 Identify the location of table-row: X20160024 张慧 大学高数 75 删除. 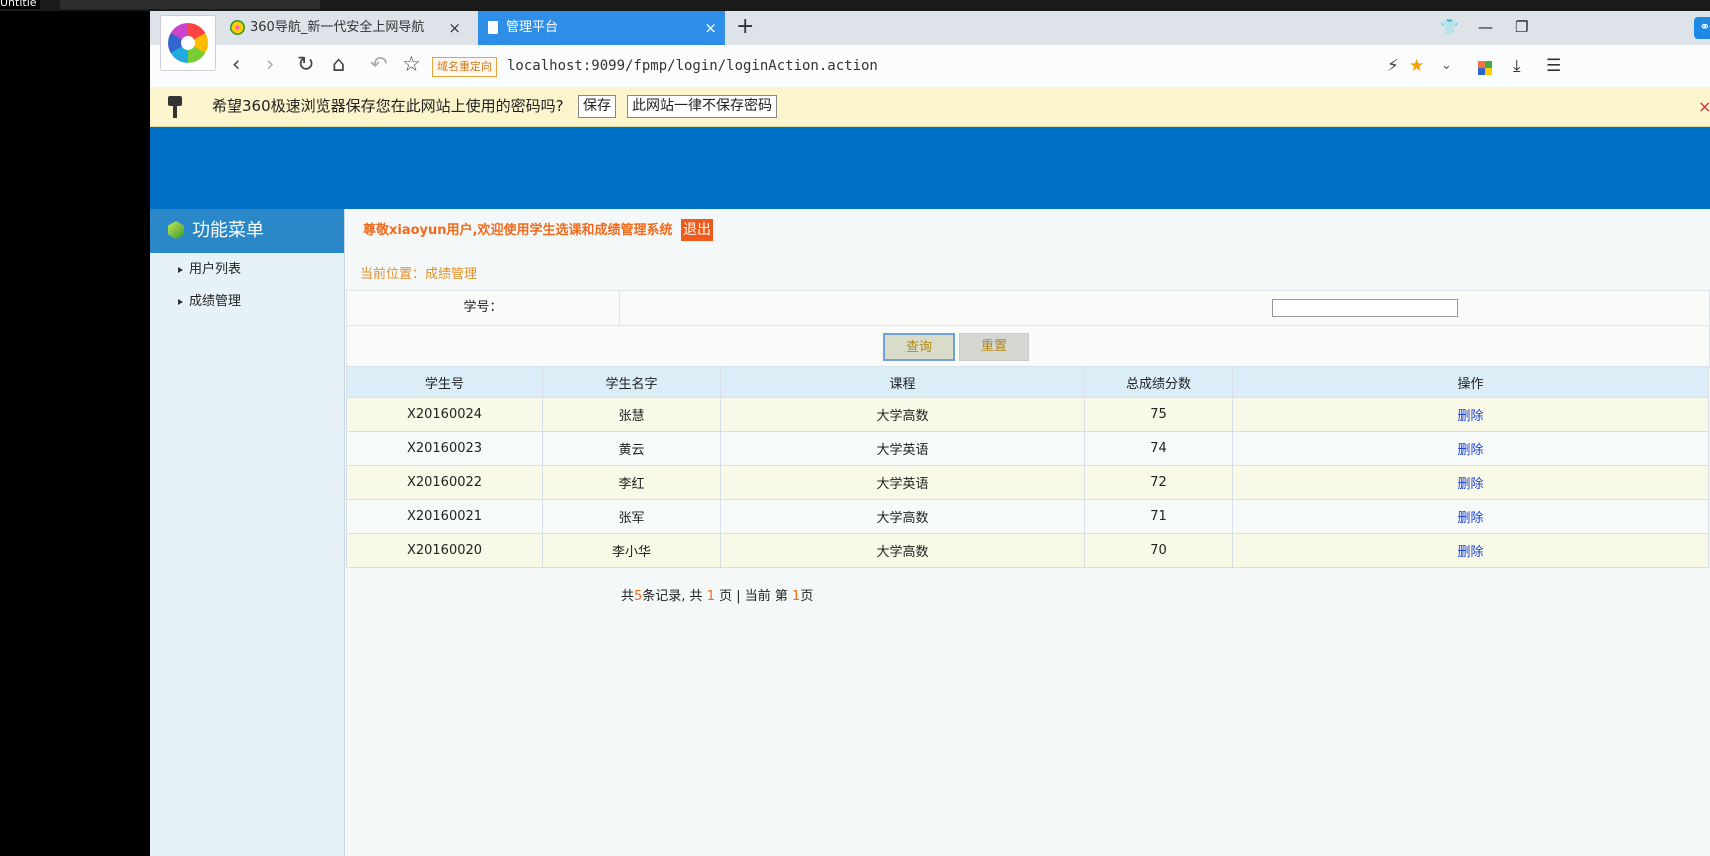
(1027, 414).